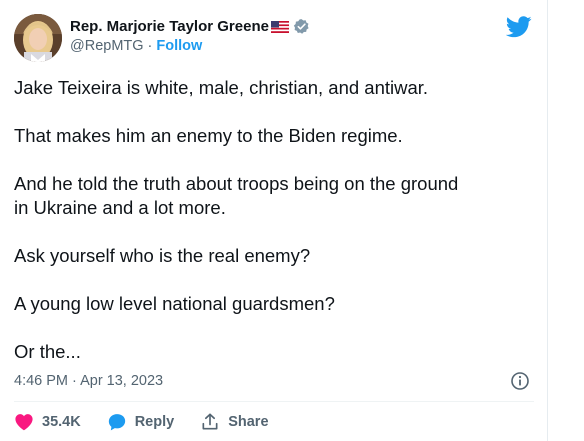 This screenshot has height=441, width=584. Describe the element at coordinates (520, 381) in the screenshot. I see `info-icon` at that location.